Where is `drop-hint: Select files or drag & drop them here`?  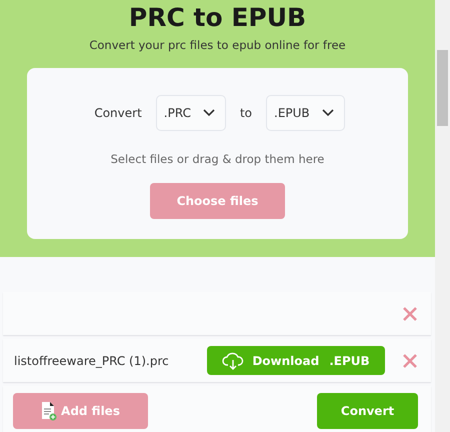
drop-hint: Select files or drag & drop them here is located at coordinates (217, 159).